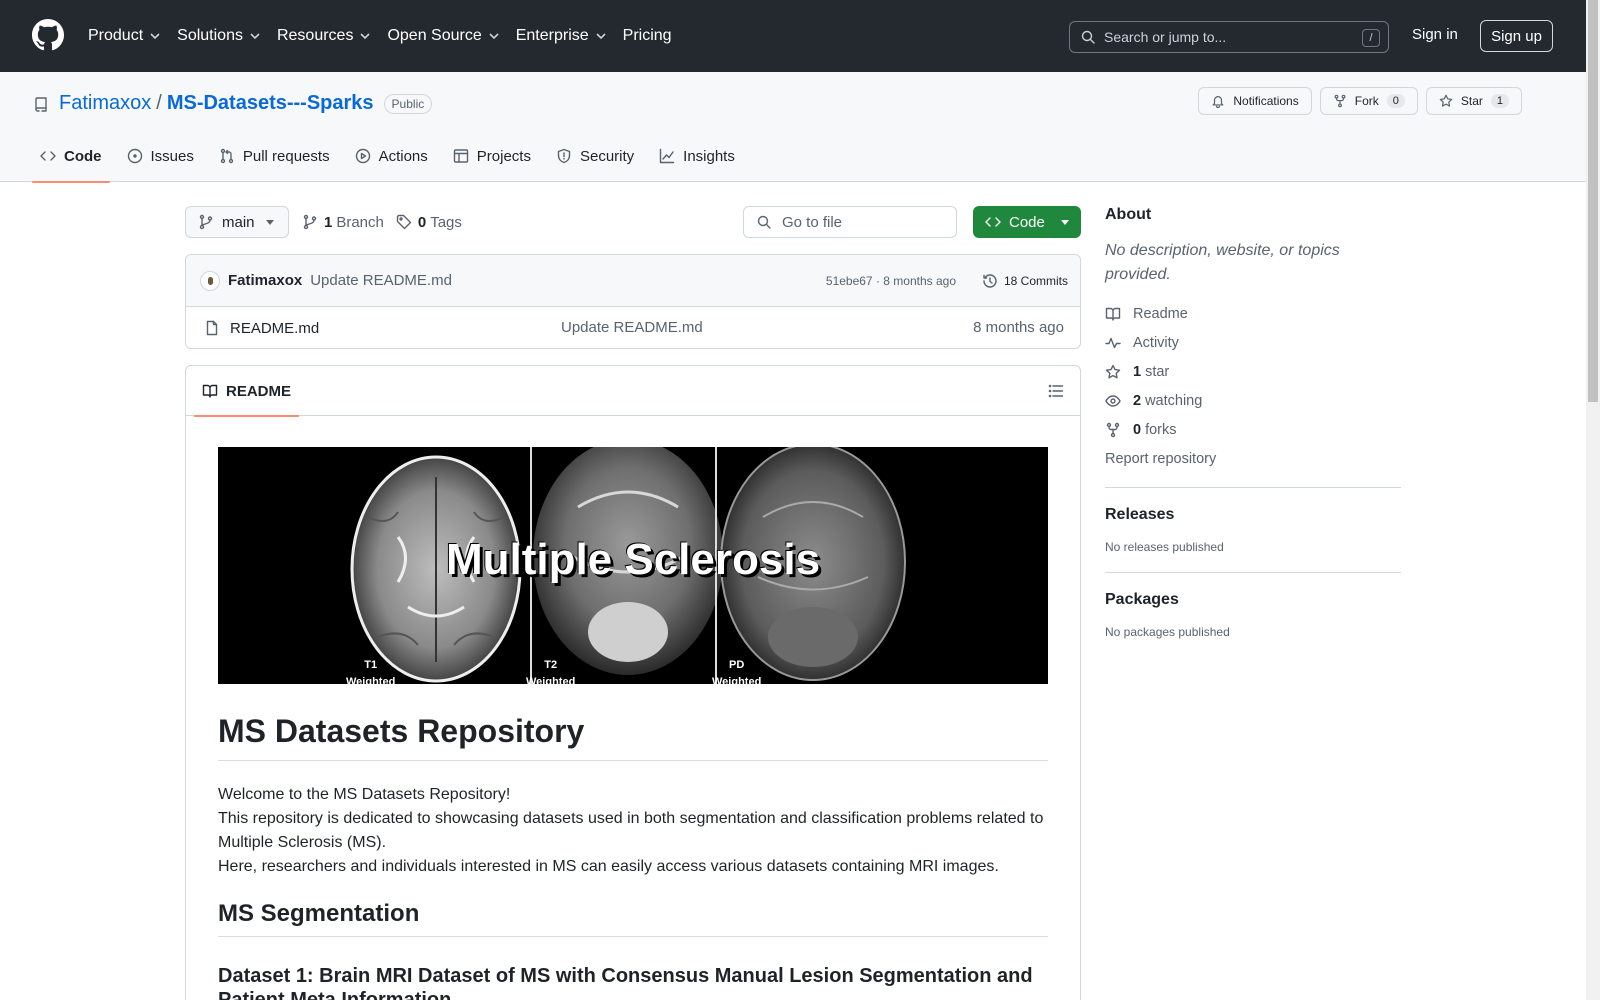 Image resolution: width=1600 pixels, height=1000 pixels. I want to click on tab-code: Code, so click(71, 156).